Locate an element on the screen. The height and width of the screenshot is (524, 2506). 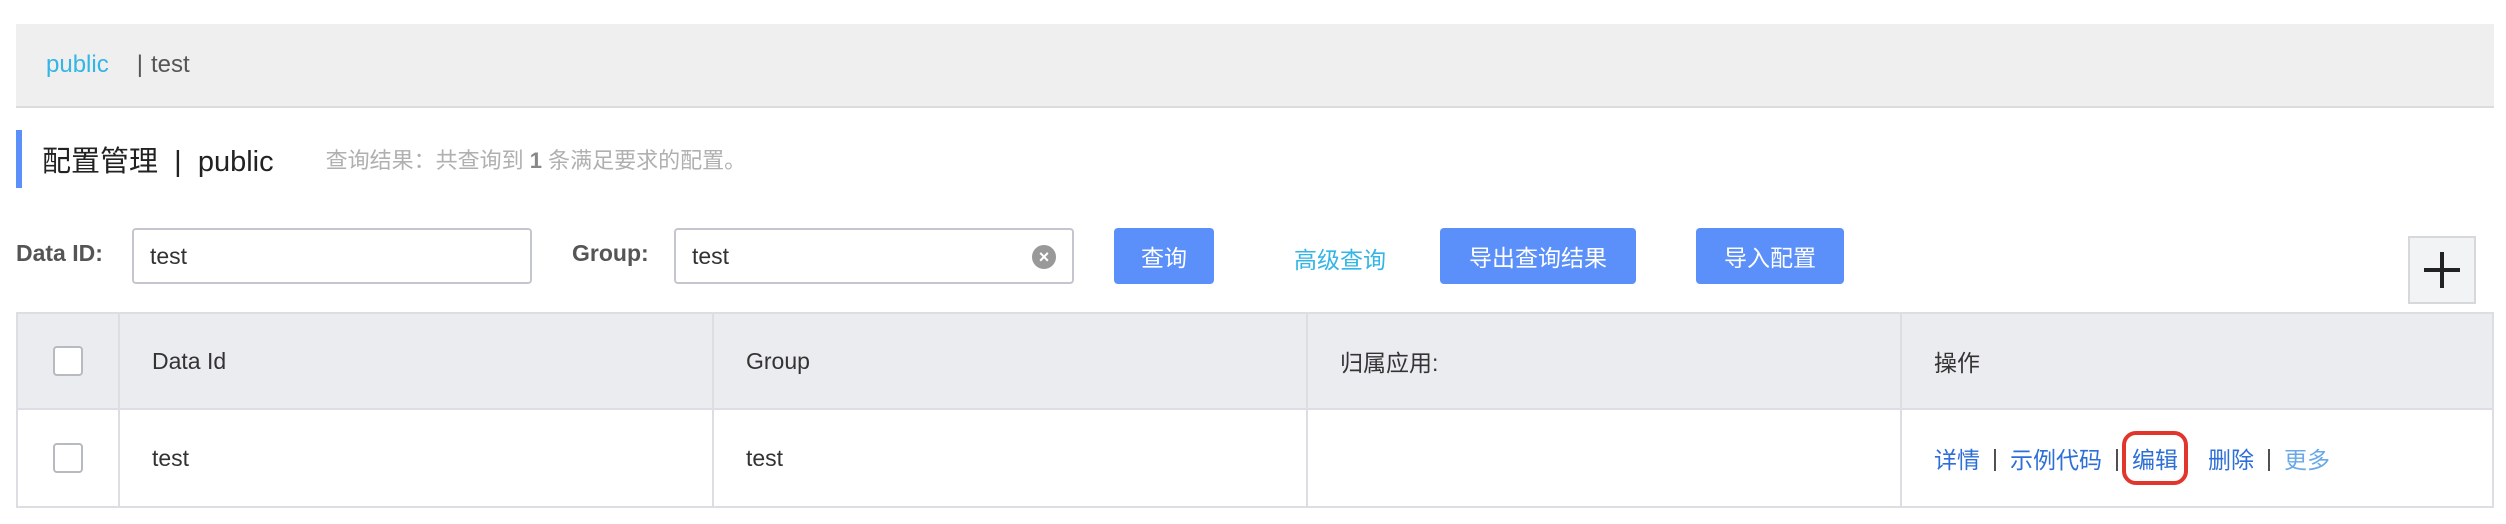
row-select-cell is located at coordinates (69, 458).